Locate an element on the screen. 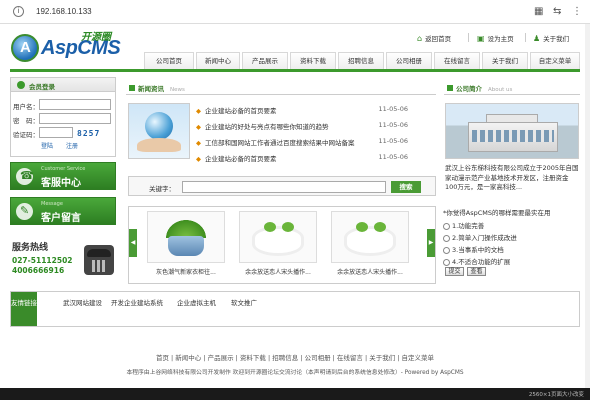 This screenshot has width=590, height=400. nav-item: 招聘信息 is located at coordinates (361, 60).